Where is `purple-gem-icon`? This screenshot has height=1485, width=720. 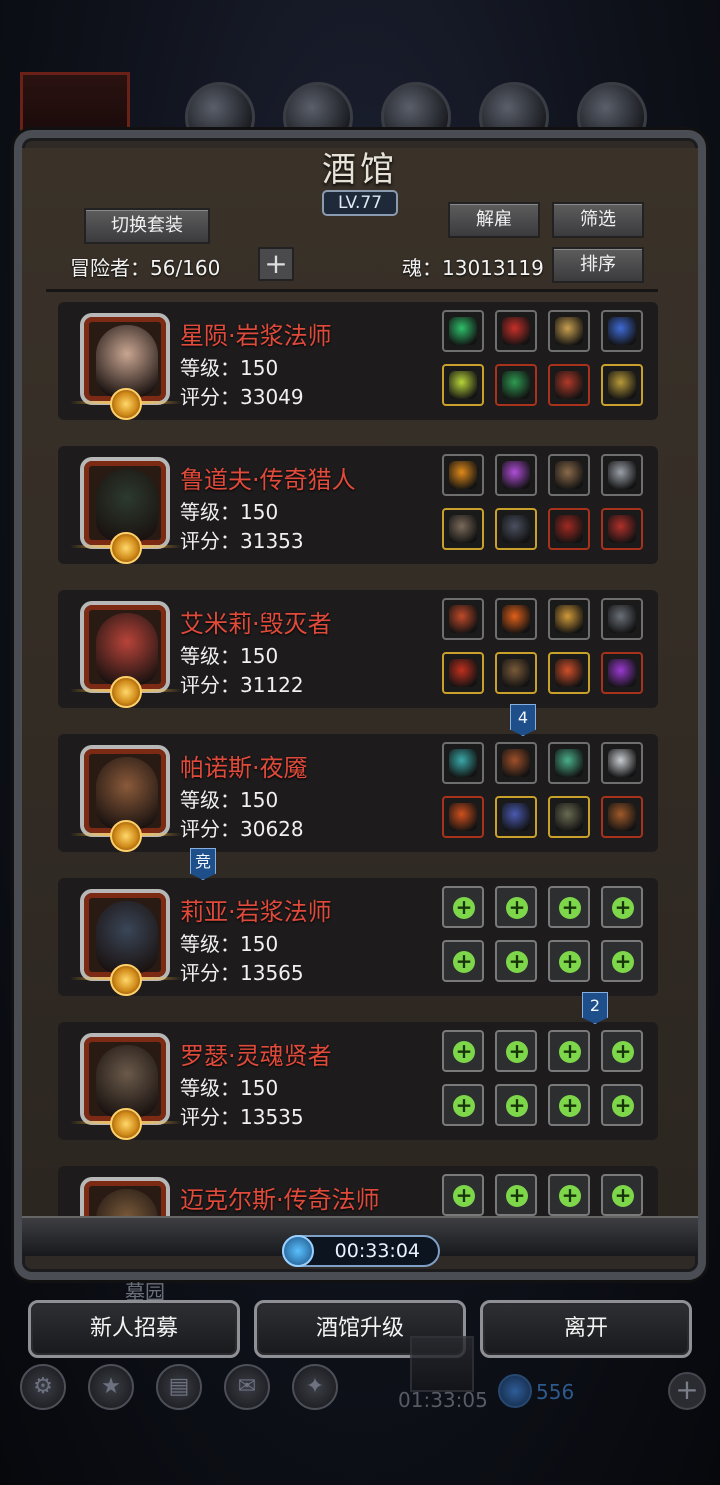 purple-gem-icon is located at coordinates (516, 475).